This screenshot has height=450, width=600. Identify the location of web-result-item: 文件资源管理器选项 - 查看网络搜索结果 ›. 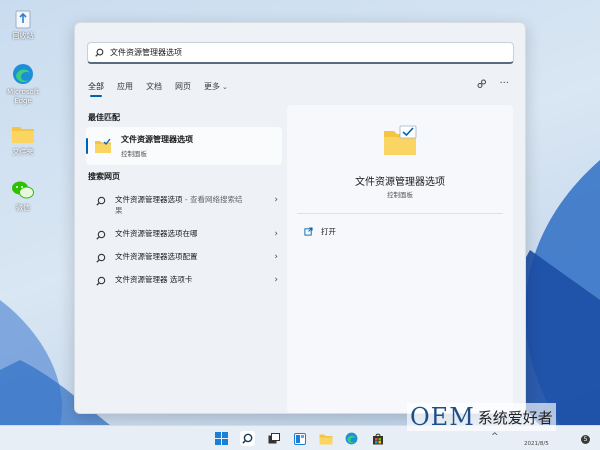
(183, 205).